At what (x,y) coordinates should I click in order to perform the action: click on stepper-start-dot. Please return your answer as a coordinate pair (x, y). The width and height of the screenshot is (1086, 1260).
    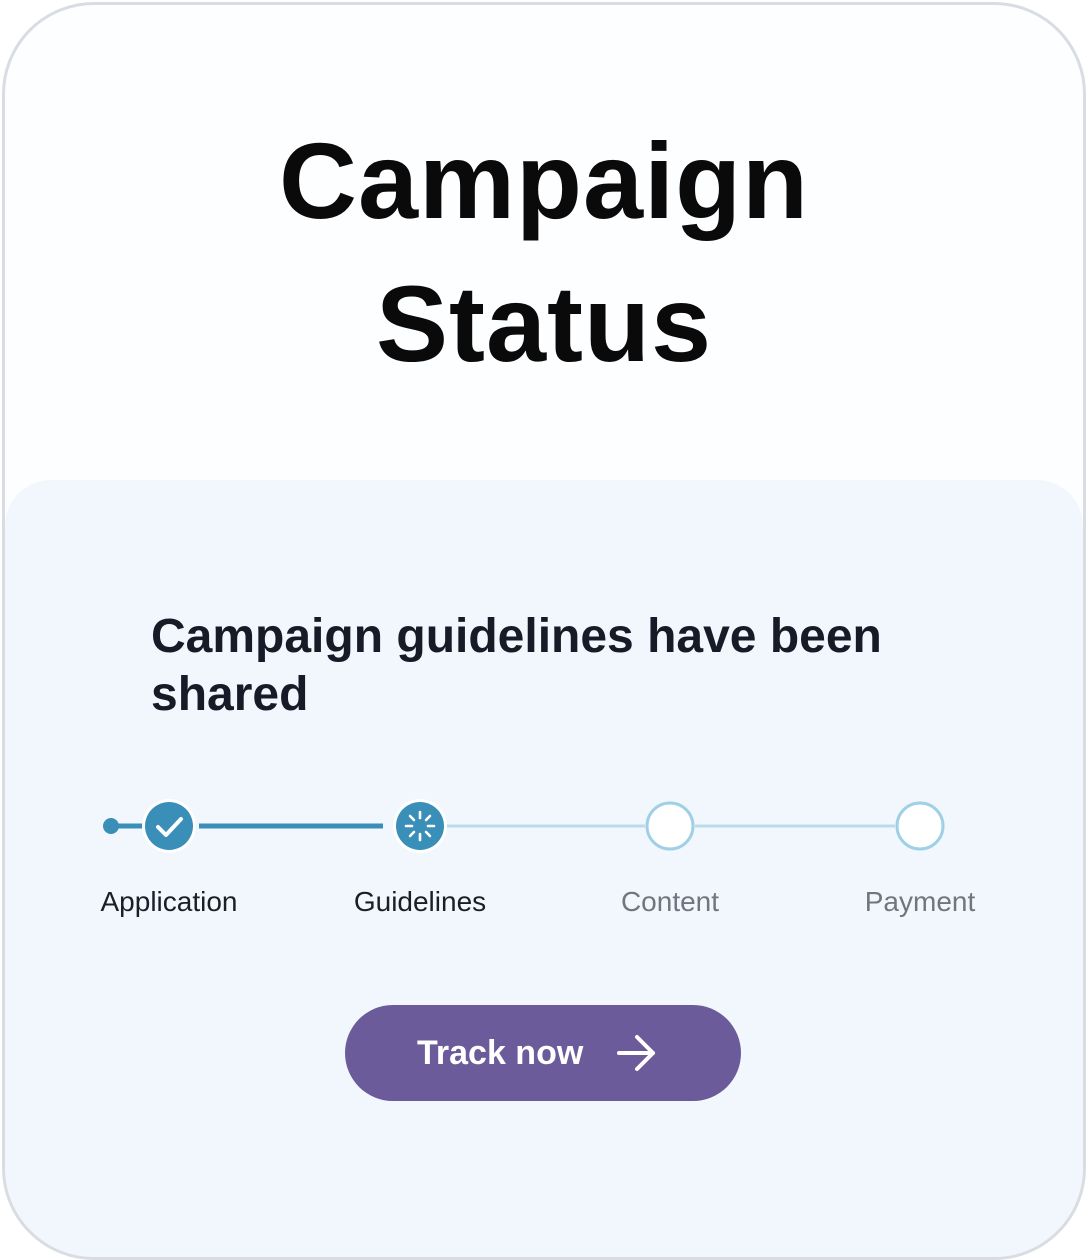
    Looking at the image, I should click on (111, 826).